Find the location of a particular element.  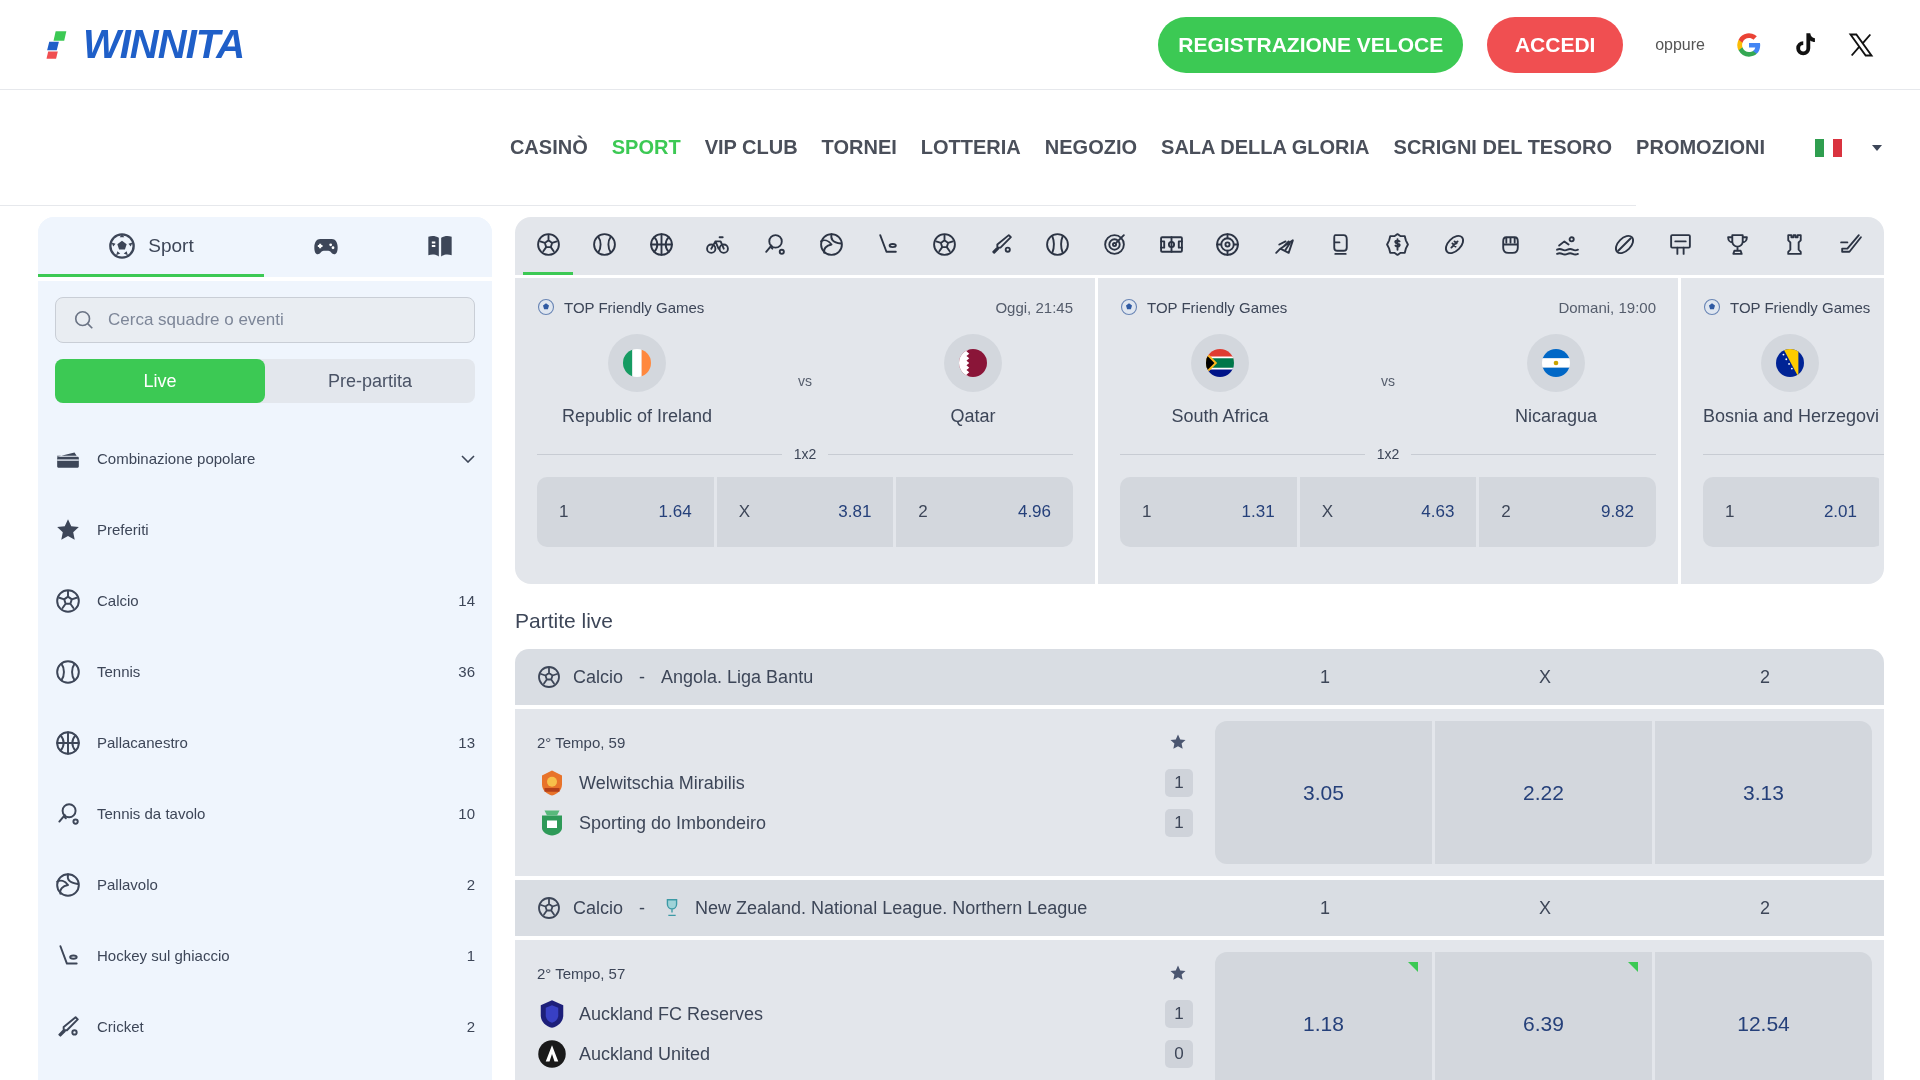

team-name: Bosnia and Herzegovi is located at coordinates (1791, 416).